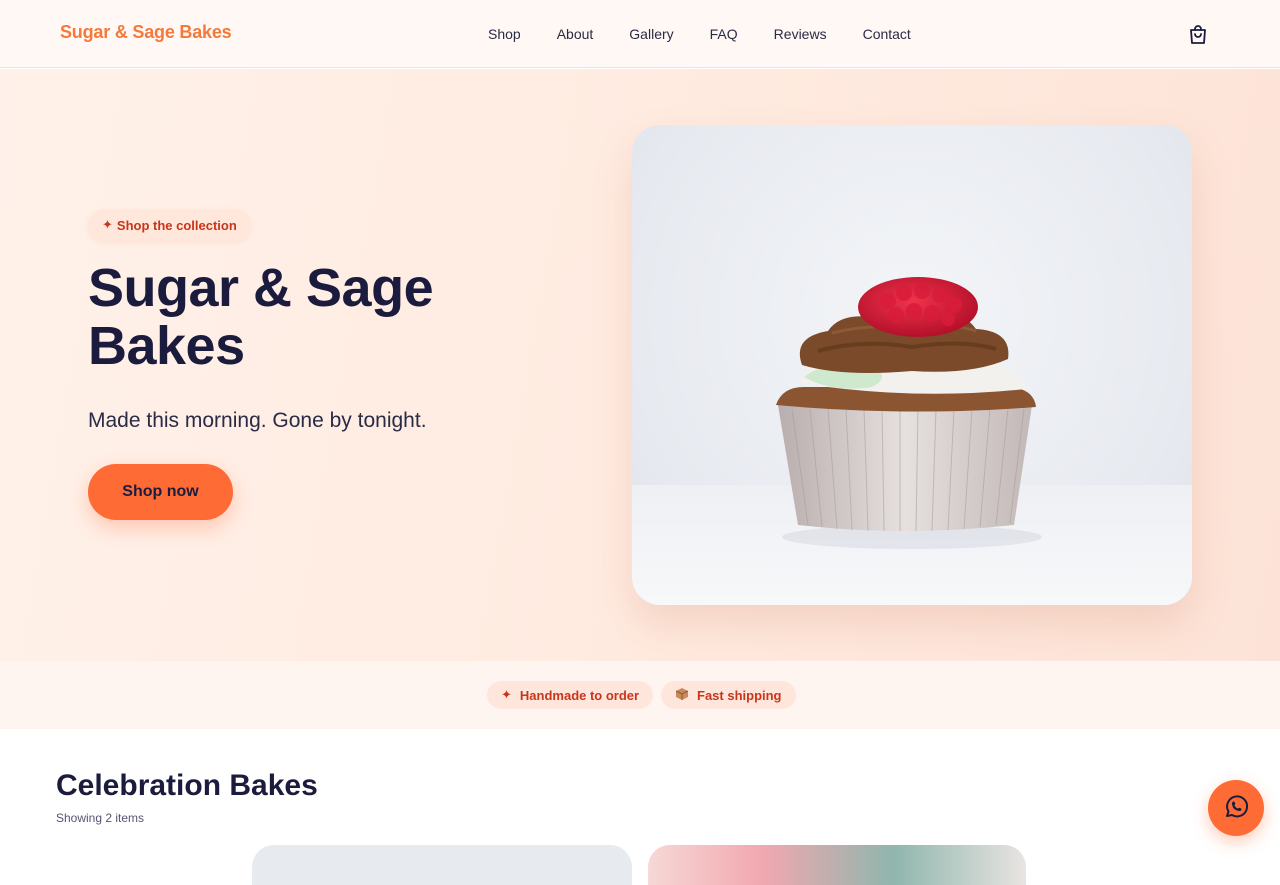 Image resolution: width=1280 pixels, height=885 pixels. Describe the element at coordinates (1198, 35) in the screenshot. I see `shopping-bag-icon` at that location.